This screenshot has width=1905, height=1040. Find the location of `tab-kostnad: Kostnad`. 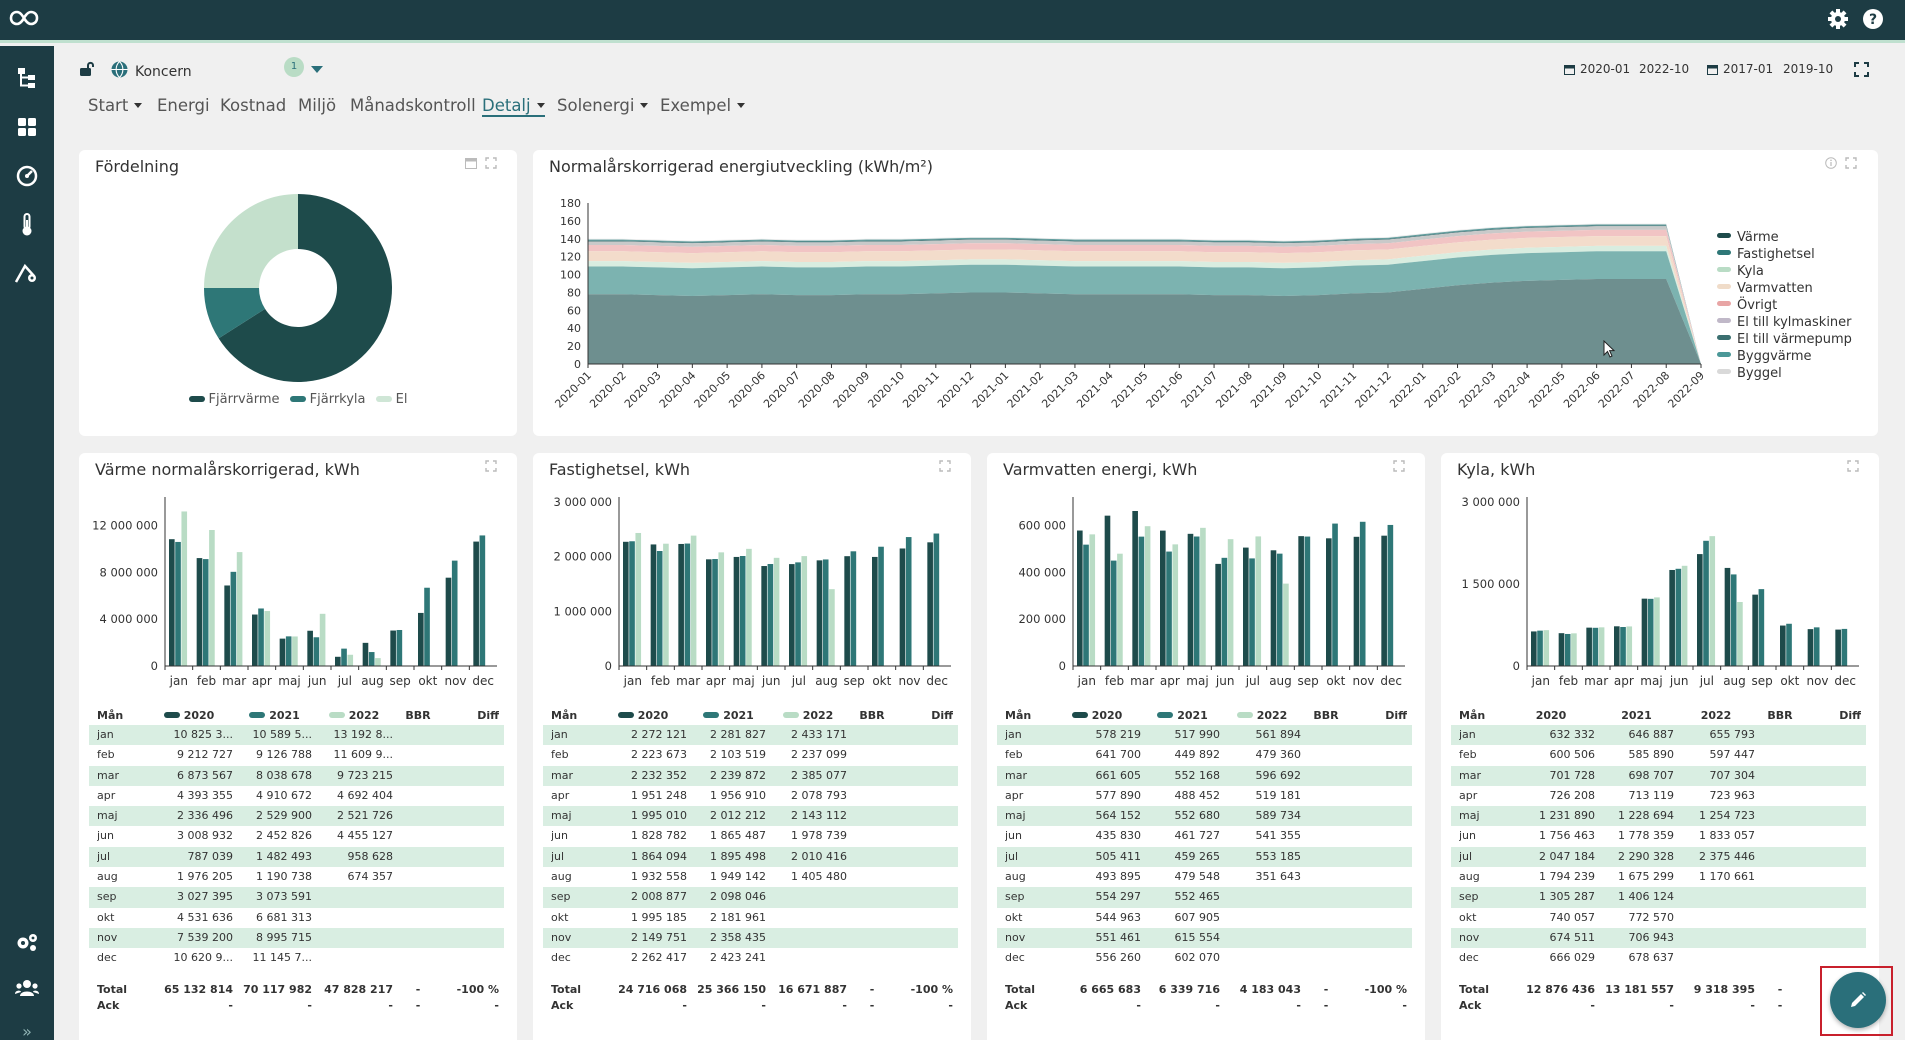

tab-kostnad: Kostnad is located at coordinates (253, 105).